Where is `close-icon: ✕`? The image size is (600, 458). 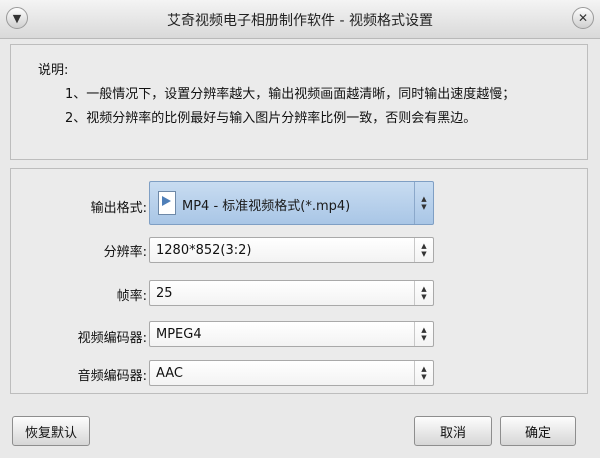
close-icon: ✕ is located at coordinates (583, 18).